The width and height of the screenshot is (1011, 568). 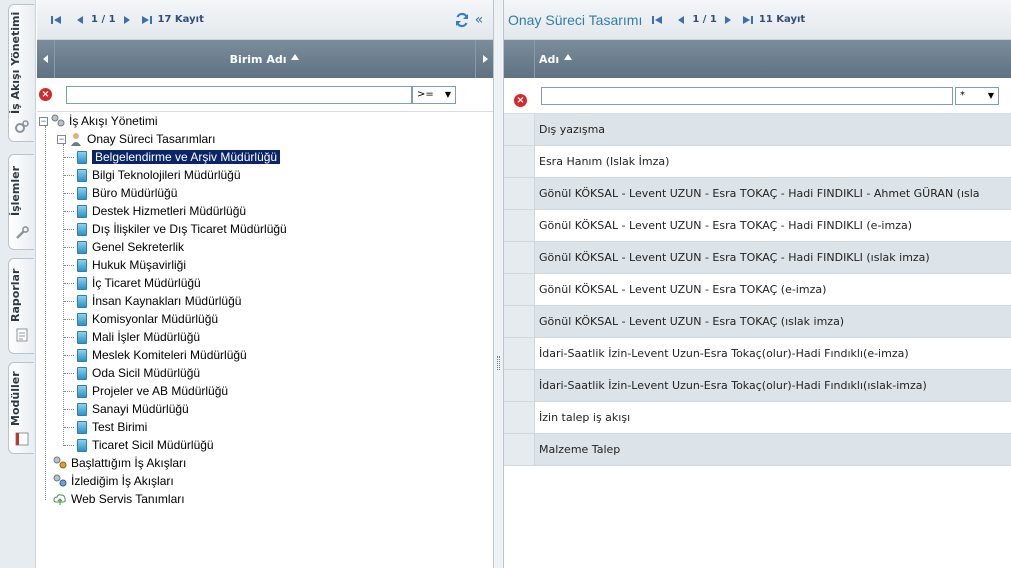 I want to click on tree-node-started-workflows: Başlattığım İş Akışları, so click(x=119, y=463).